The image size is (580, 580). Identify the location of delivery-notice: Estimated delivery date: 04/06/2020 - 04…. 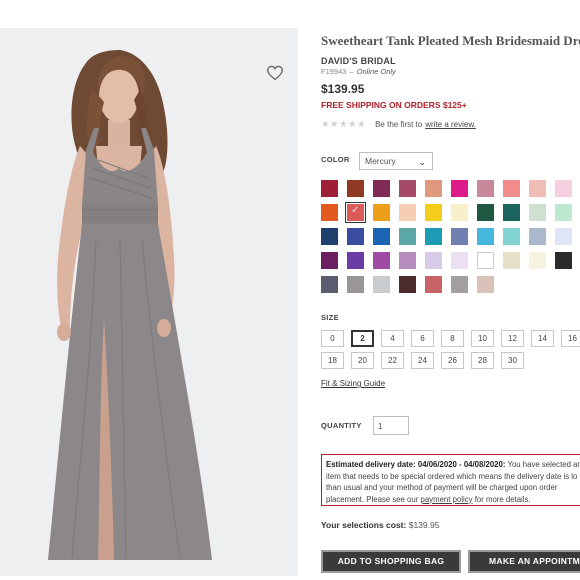
(450, 480).